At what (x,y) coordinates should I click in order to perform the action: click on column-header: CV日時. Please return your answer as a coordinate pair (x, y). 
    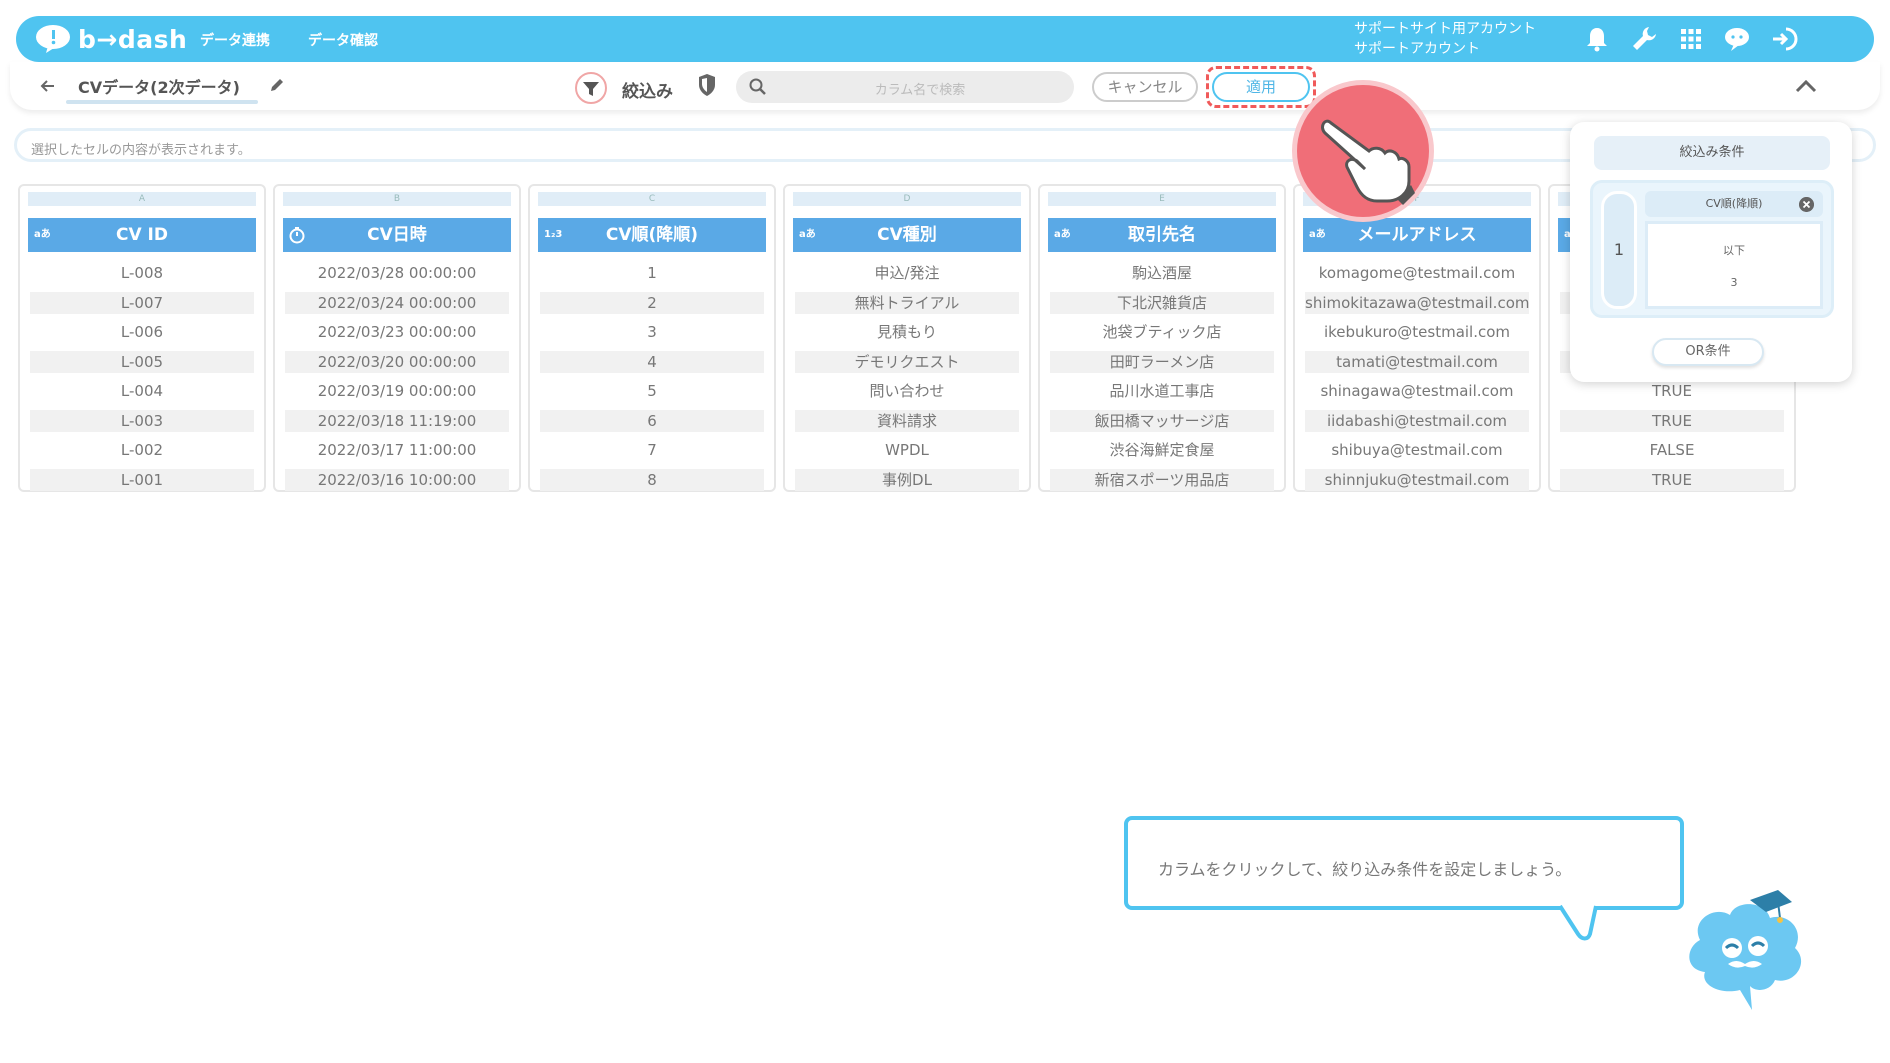
    Looking at the image, I should click on (397, 235).